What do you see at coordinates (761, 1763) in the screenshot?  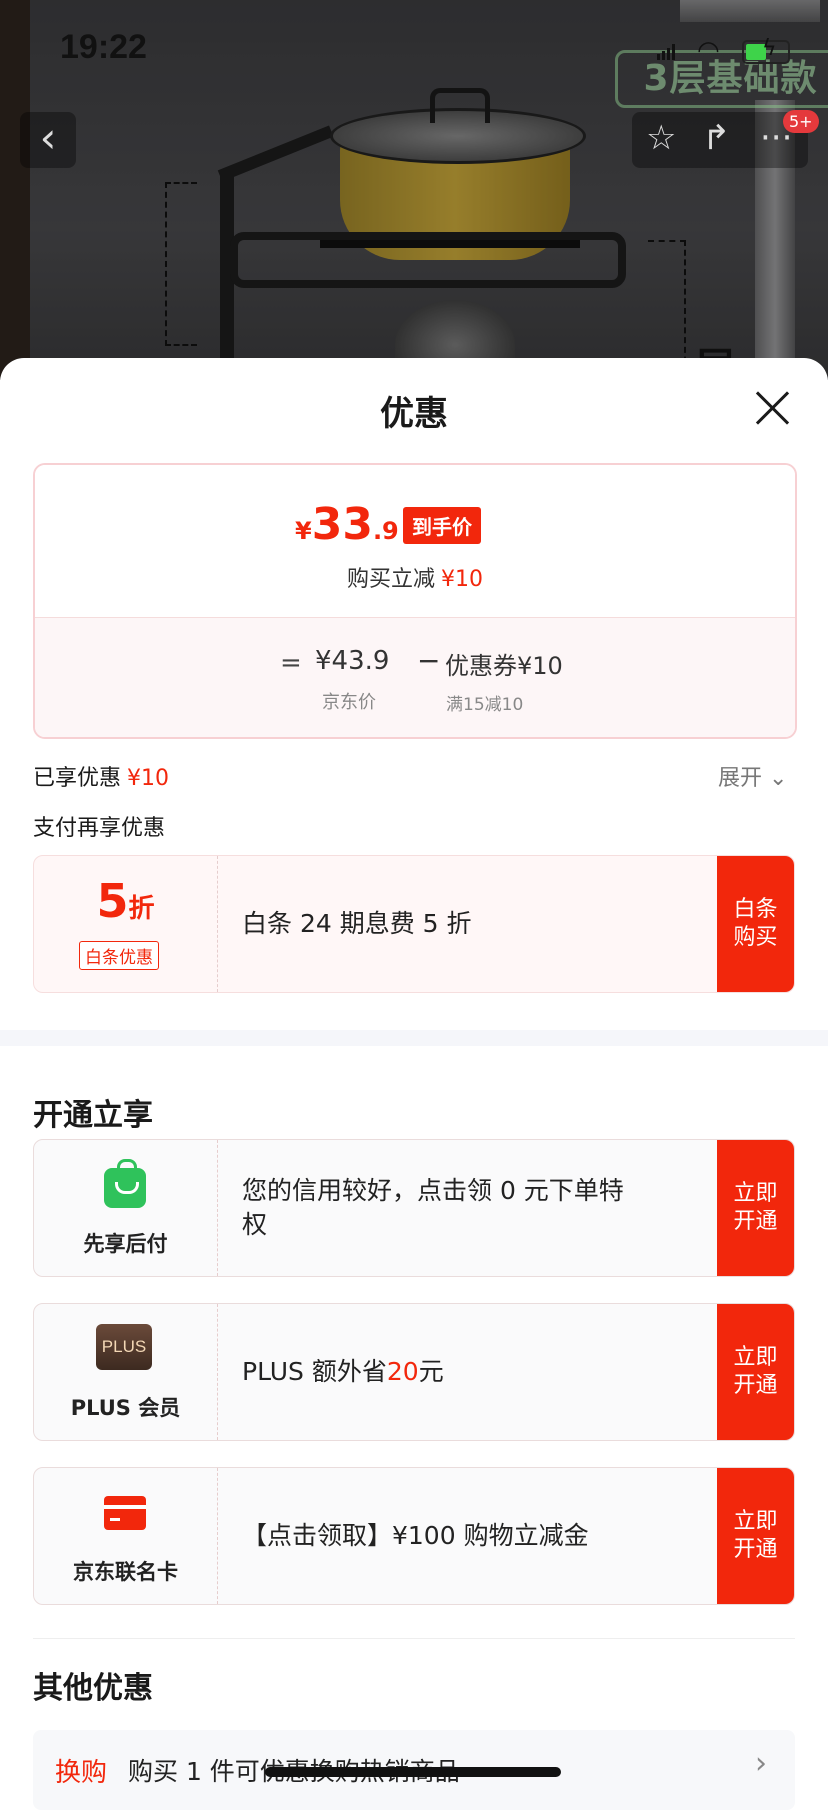 I see `chevron-right-icon: ›` at bounding box center [761, 1763].